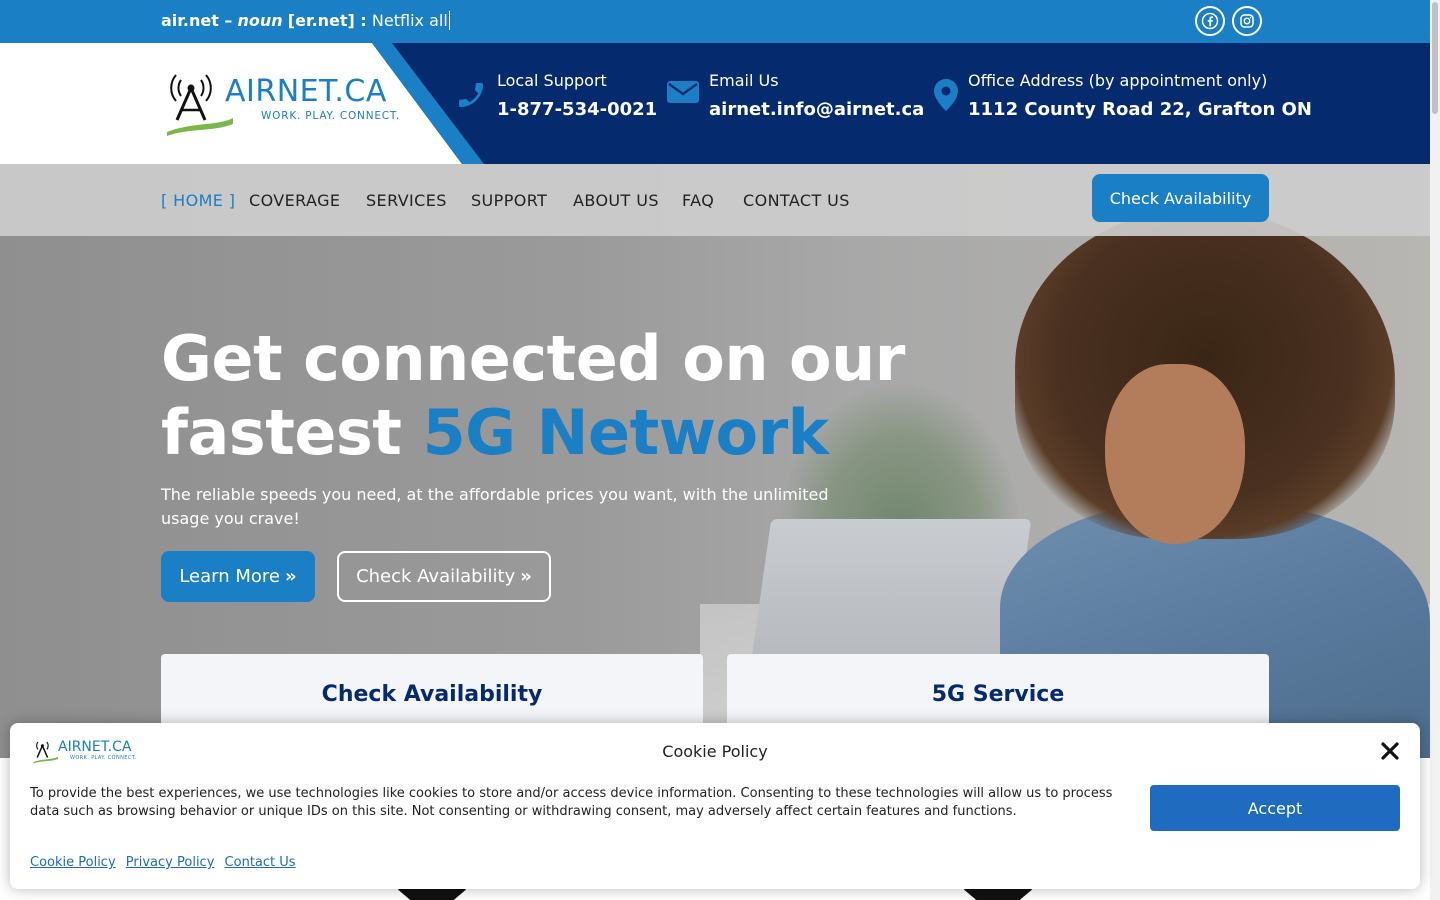 The width and height of the screenshot is (1440, 900). I want to click on envelope-icon, so click(683, 94).